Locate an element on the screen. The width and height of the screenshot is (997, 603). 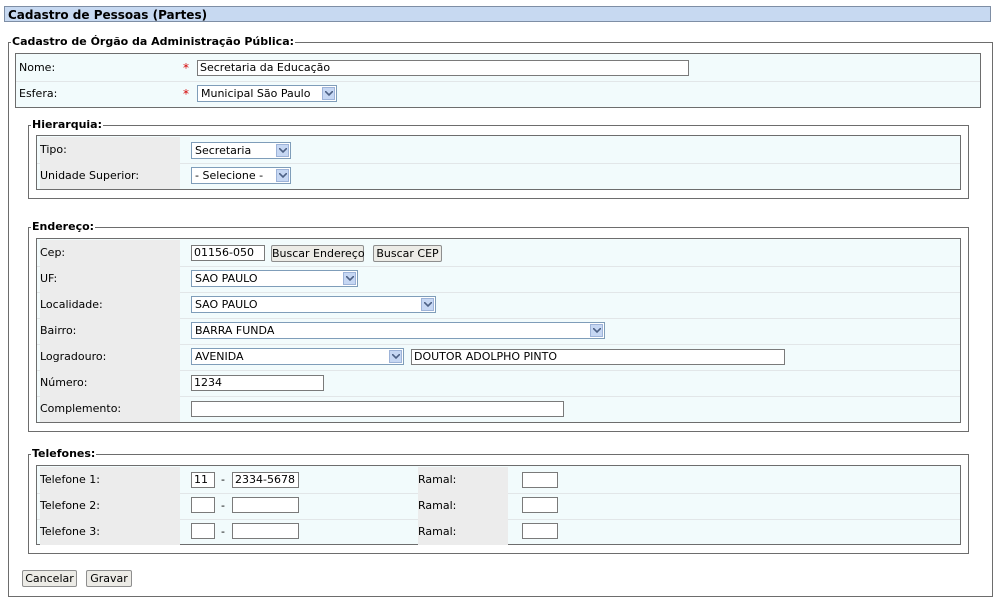
telefone-3-ramal-label: Ramal: is located at coordinates (463, 532).